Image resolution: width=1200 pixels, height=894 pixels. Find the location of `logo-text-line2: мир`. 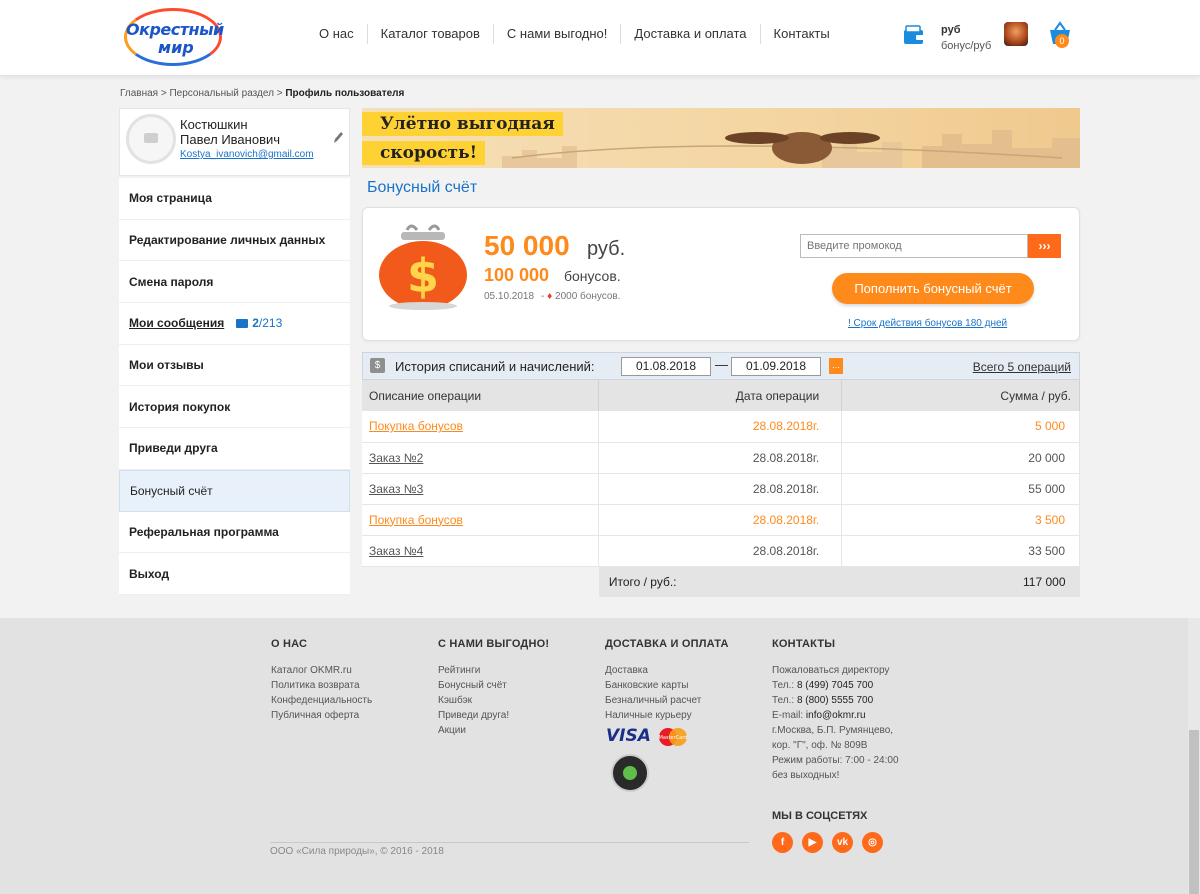

logo-text-line2: мир is located at coordinates (176, 47).